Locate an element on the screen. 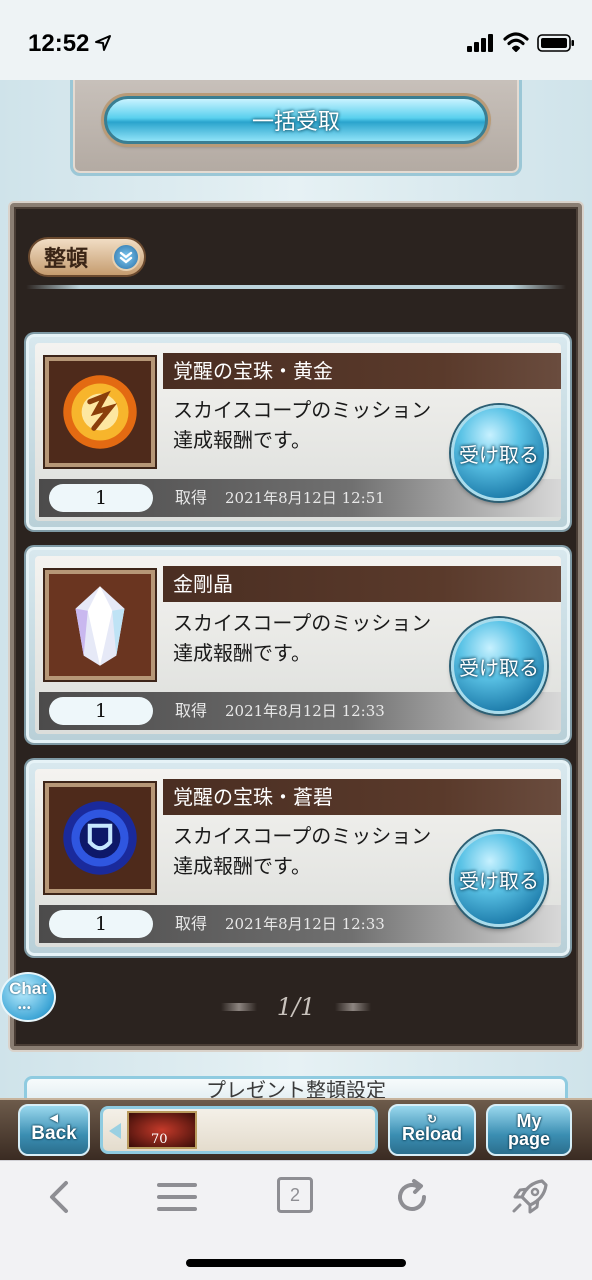 The image size is (592, 1280). blue-orb-icon is located at coordinates (100, 838).